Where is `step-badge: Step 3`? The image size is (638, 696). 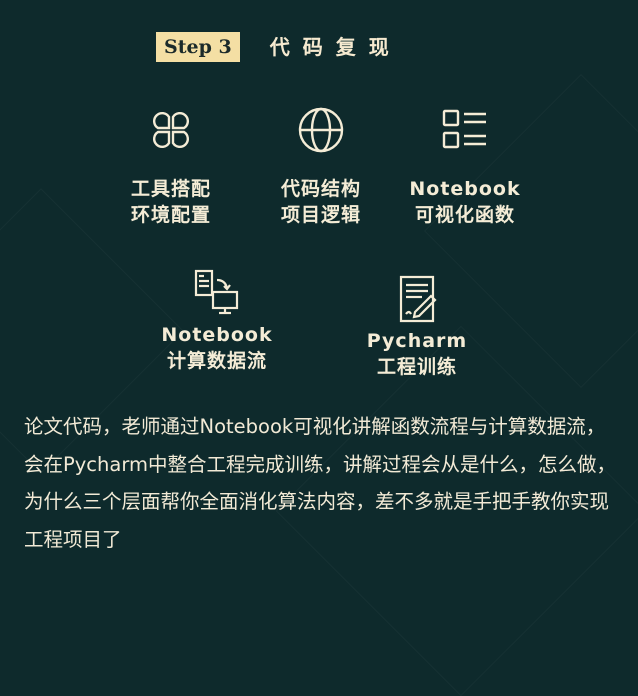
step-badge: Step 3 is located at coordinates (198, 47).